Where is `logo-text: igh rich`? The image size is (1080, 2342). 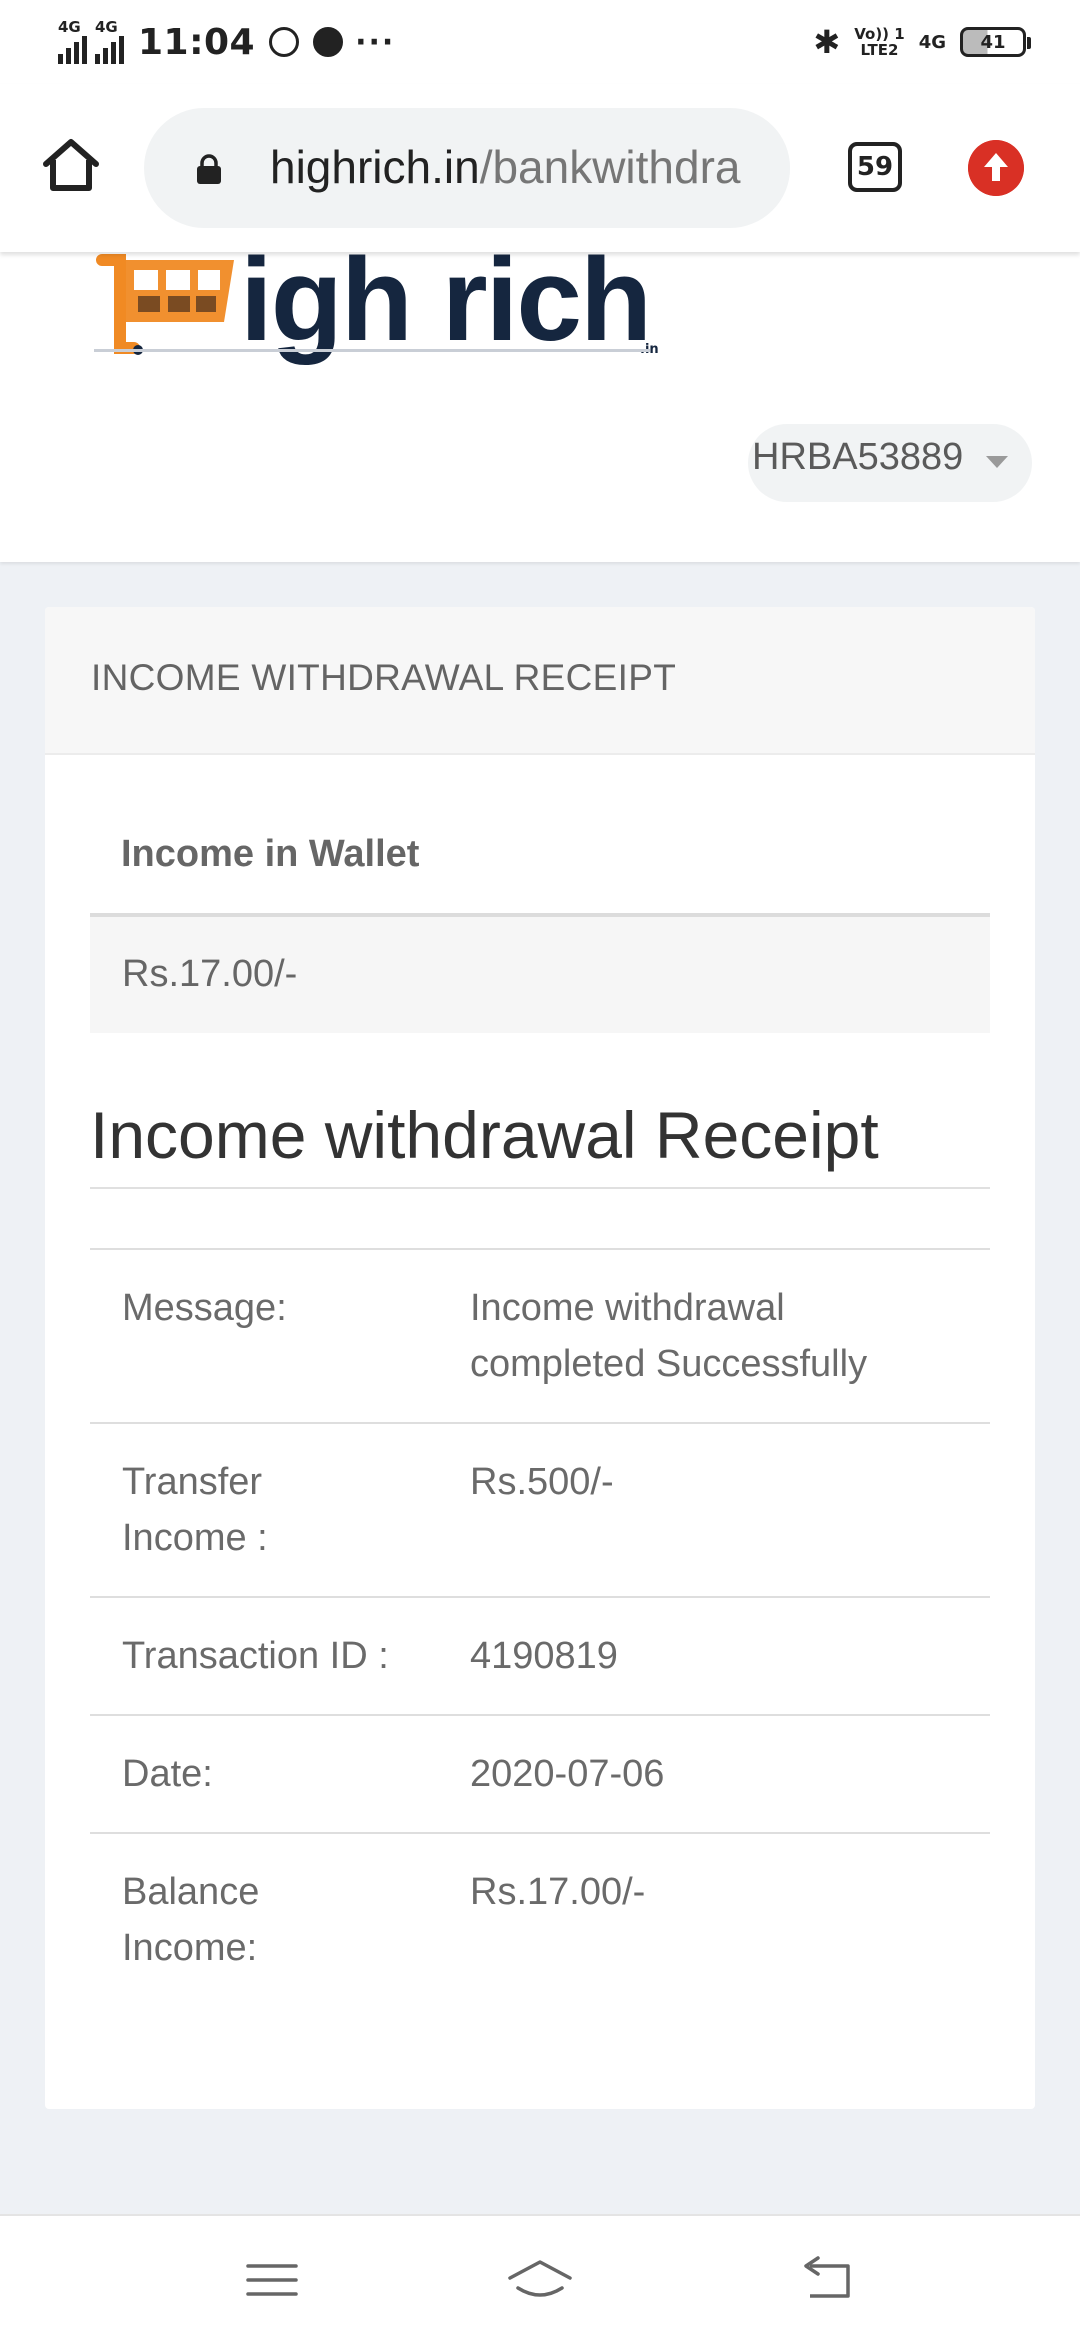 logo-text: igh rich is located at coordinates (446, 300).